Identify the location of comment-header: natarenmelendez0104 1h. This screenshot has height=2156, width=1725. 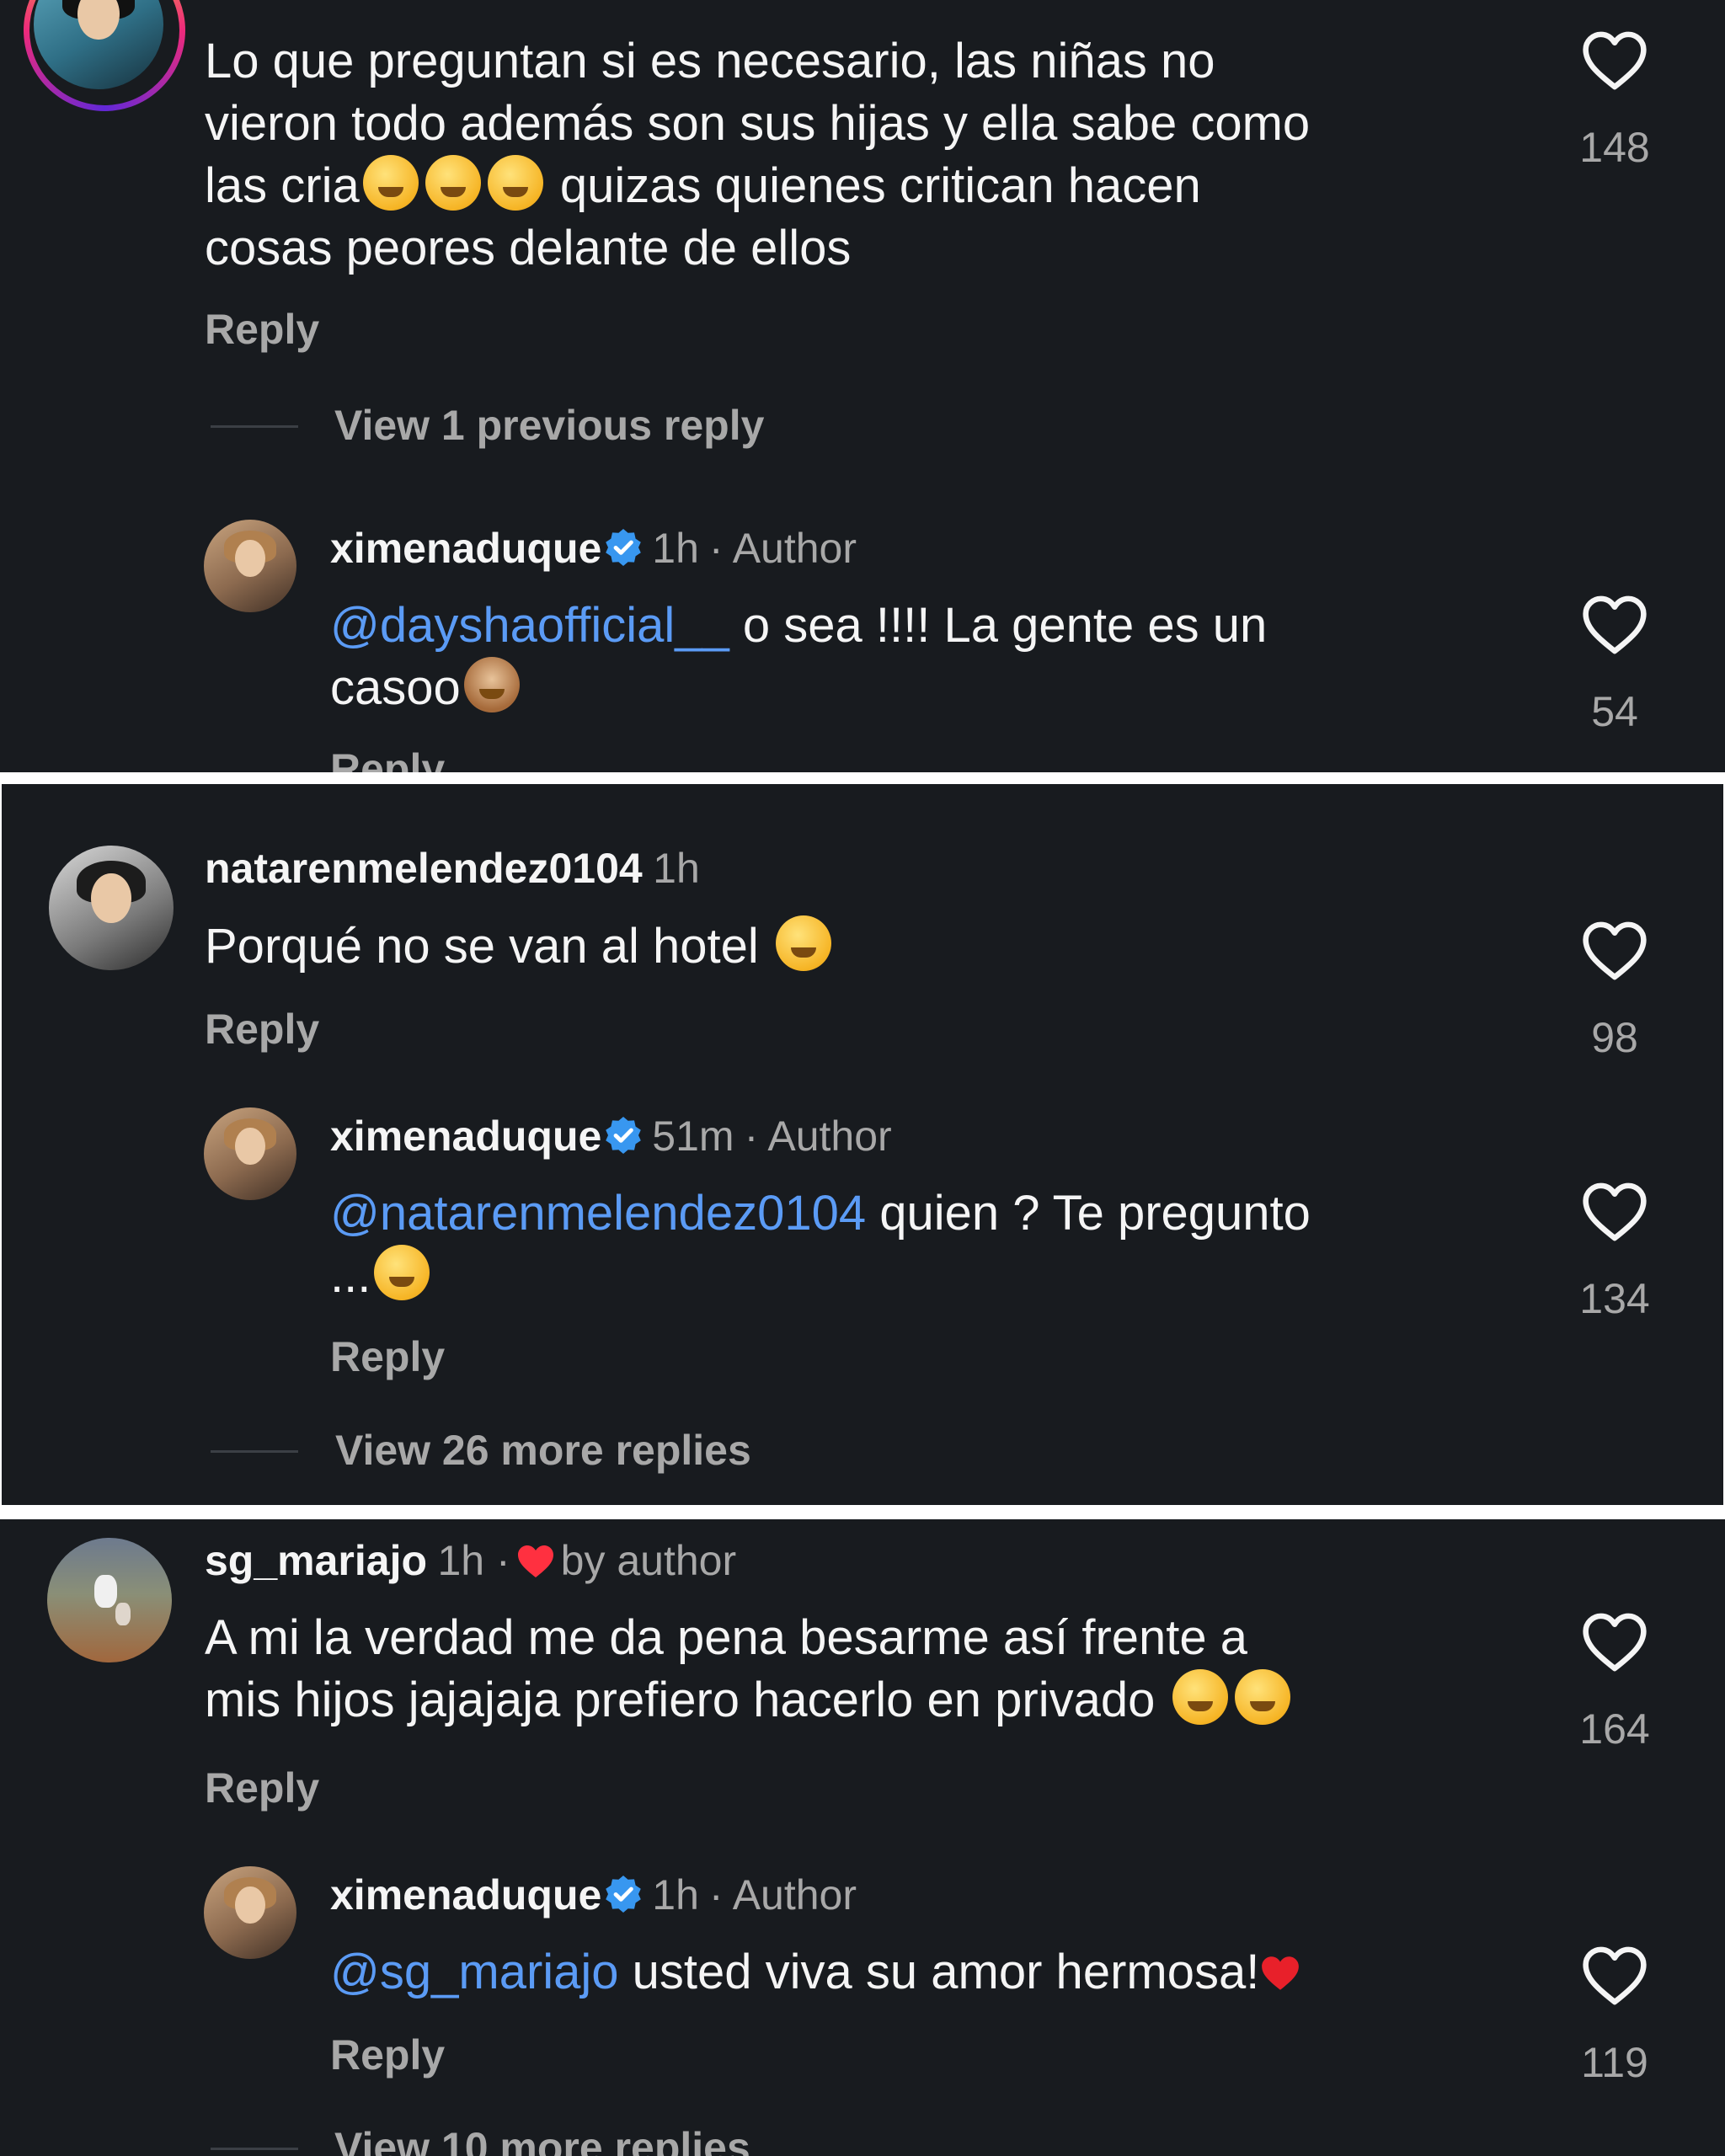
(452, 868).